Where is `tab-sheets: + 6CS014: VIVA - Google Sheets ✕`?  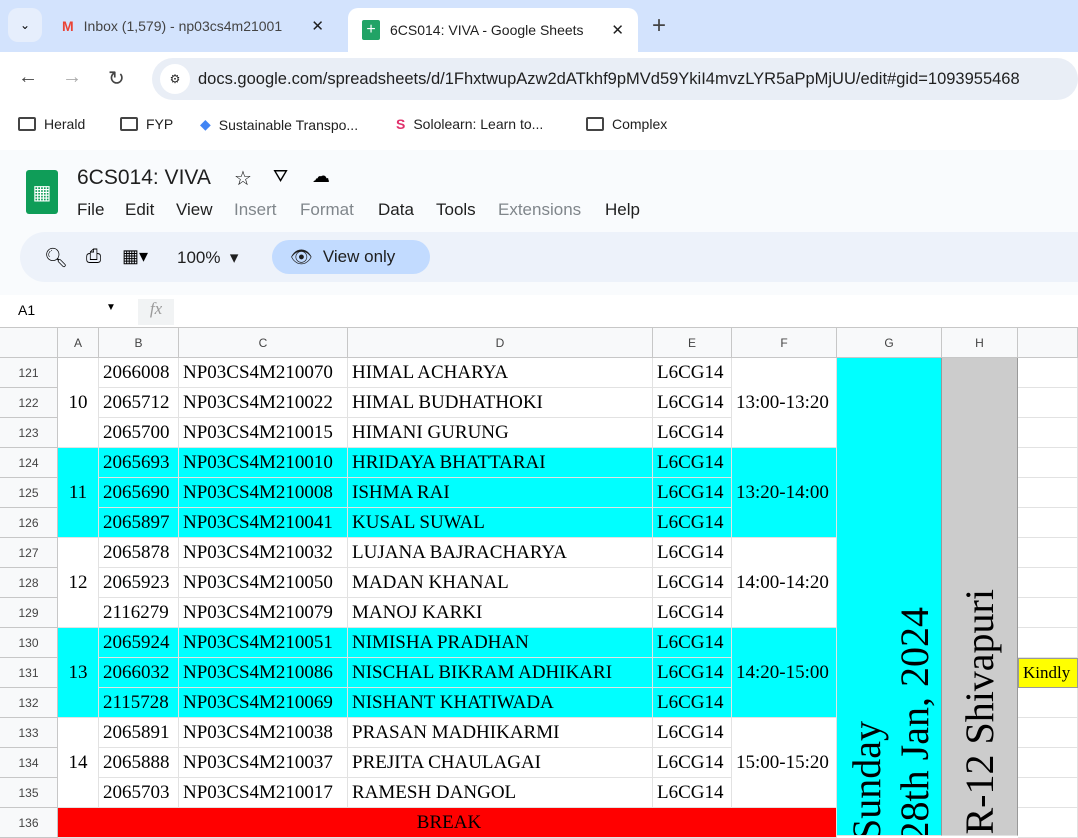 tab-sheets: + 6CS014: VIVA - Google Sheets ✕ is located at coordinates (493, 30).